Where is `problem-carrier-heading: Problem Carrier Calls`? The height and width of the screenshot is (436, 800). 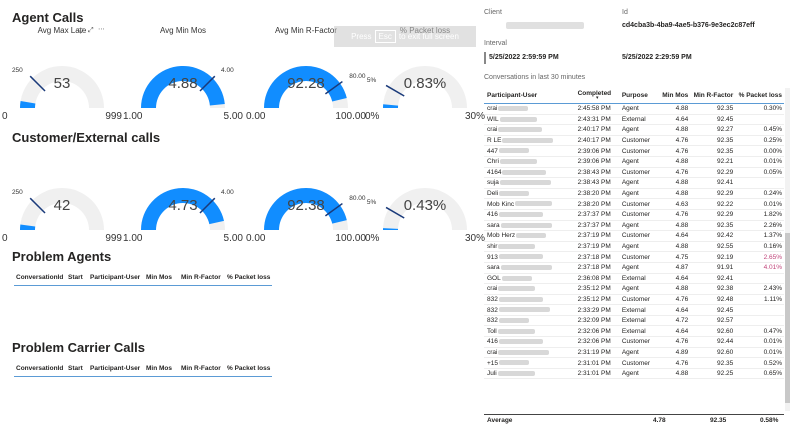
problem-carrier-heading: Problem Carrier Calls is located at coordinates (78, 347).